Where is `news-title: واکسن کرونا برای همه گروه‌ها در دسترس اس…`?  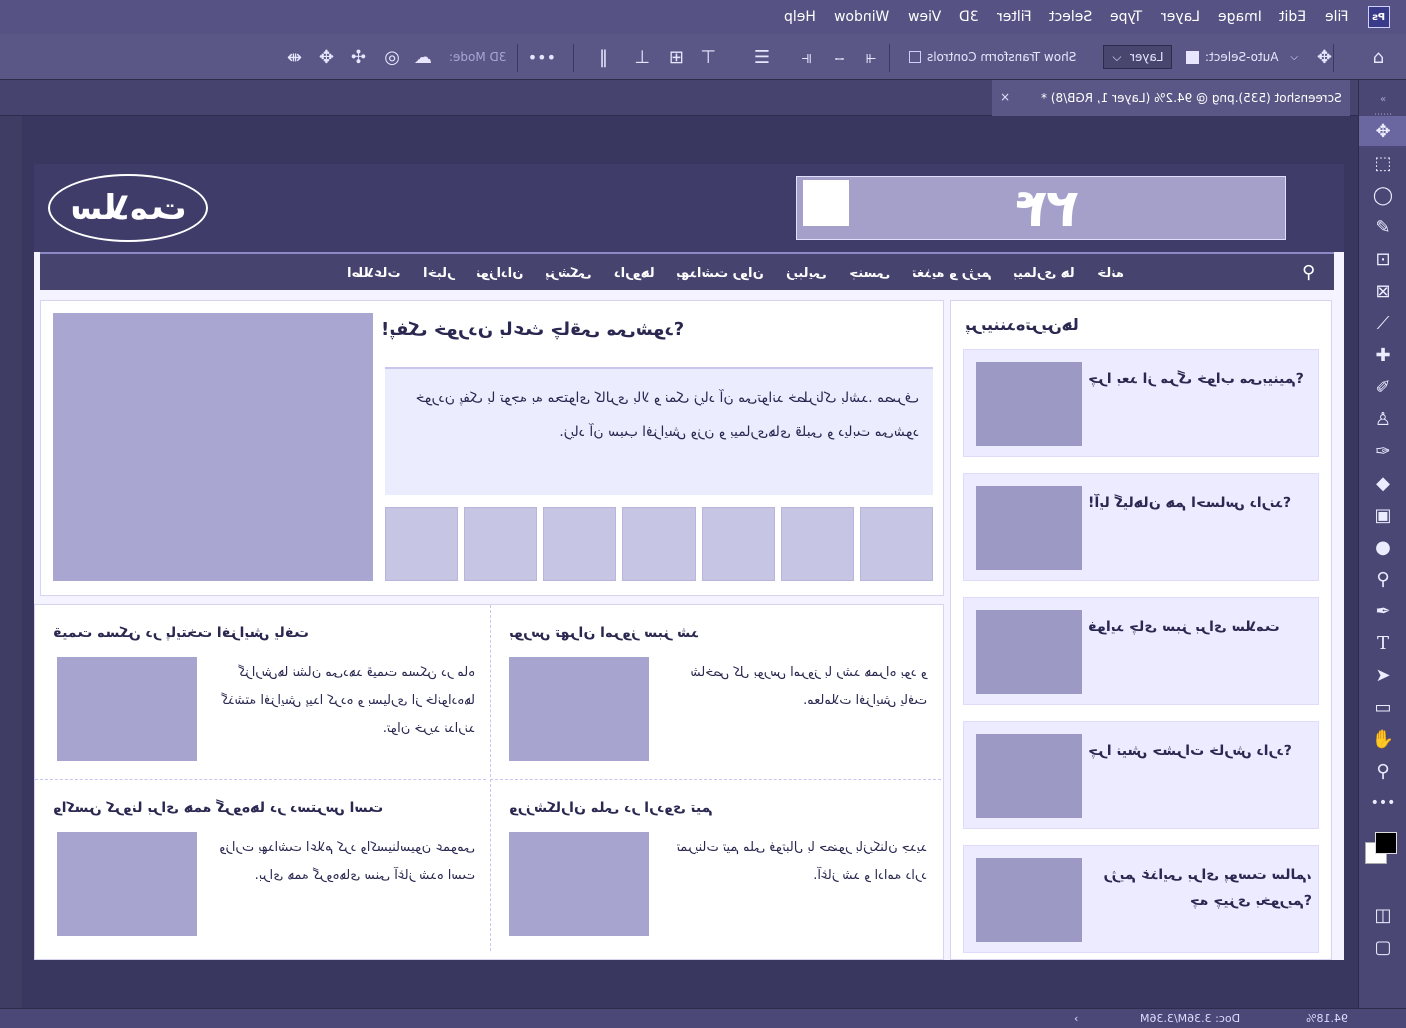
news-title: واکسن کرونا برای همه گروه‌ها در دسترس اس… is located at coordinates (263, 808).